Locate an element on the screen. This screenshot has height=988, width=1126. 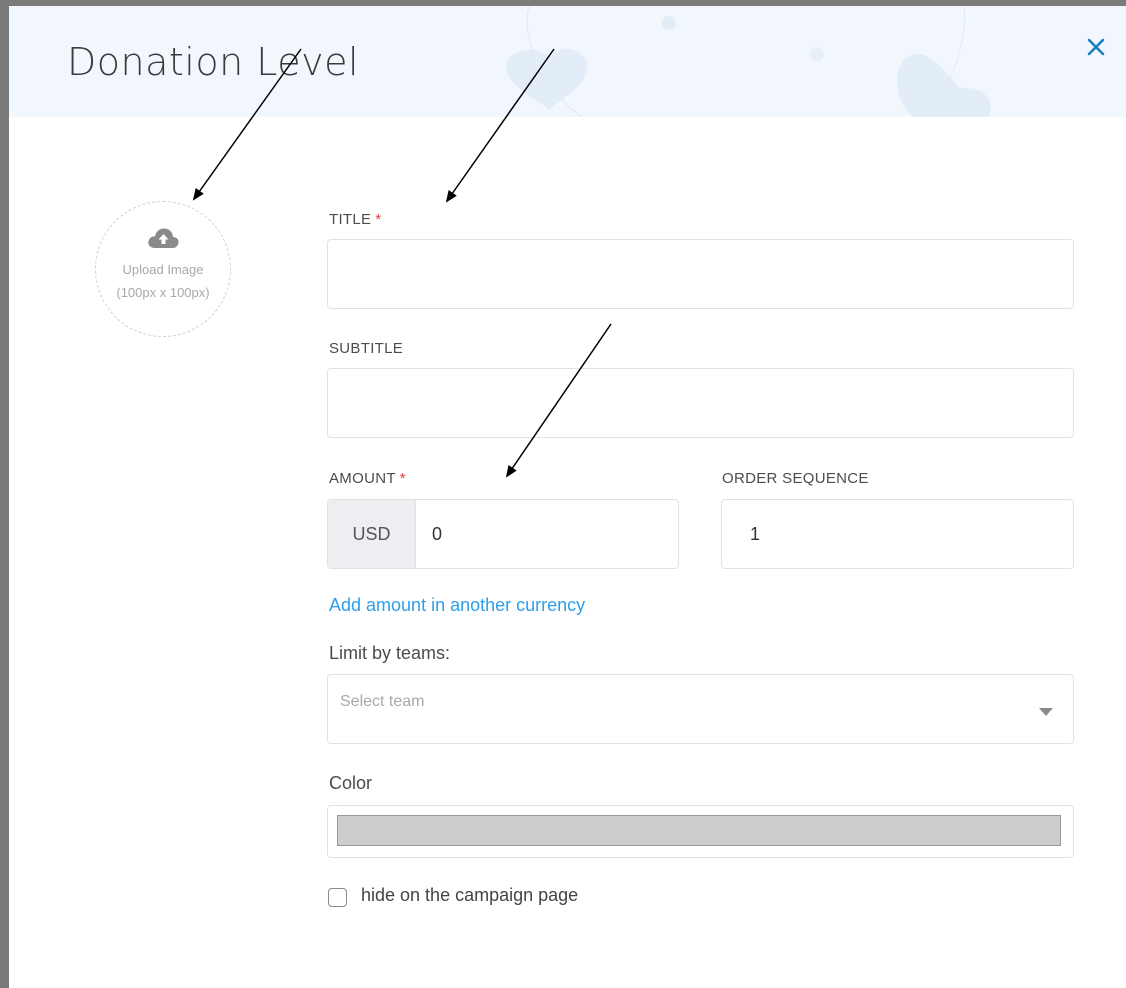
chevron-down-icon is located at coordinates (1046, 712).